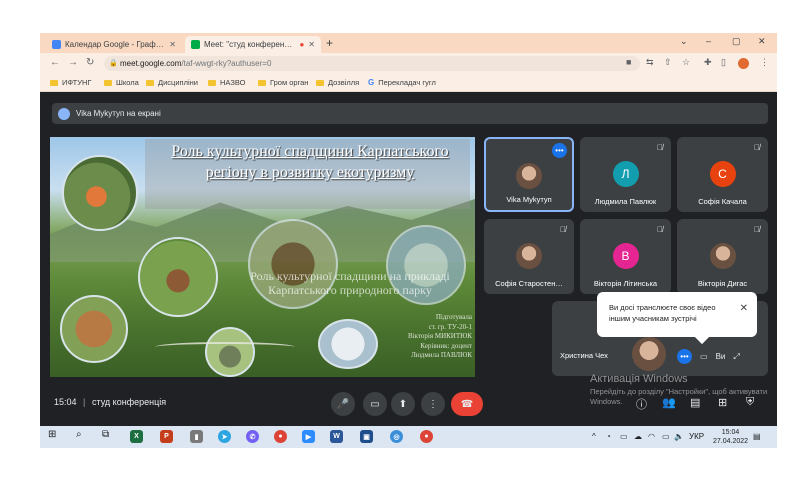 This screenshot has height=500, width=800. I want to click on profile-avatar, so click(743, 63).